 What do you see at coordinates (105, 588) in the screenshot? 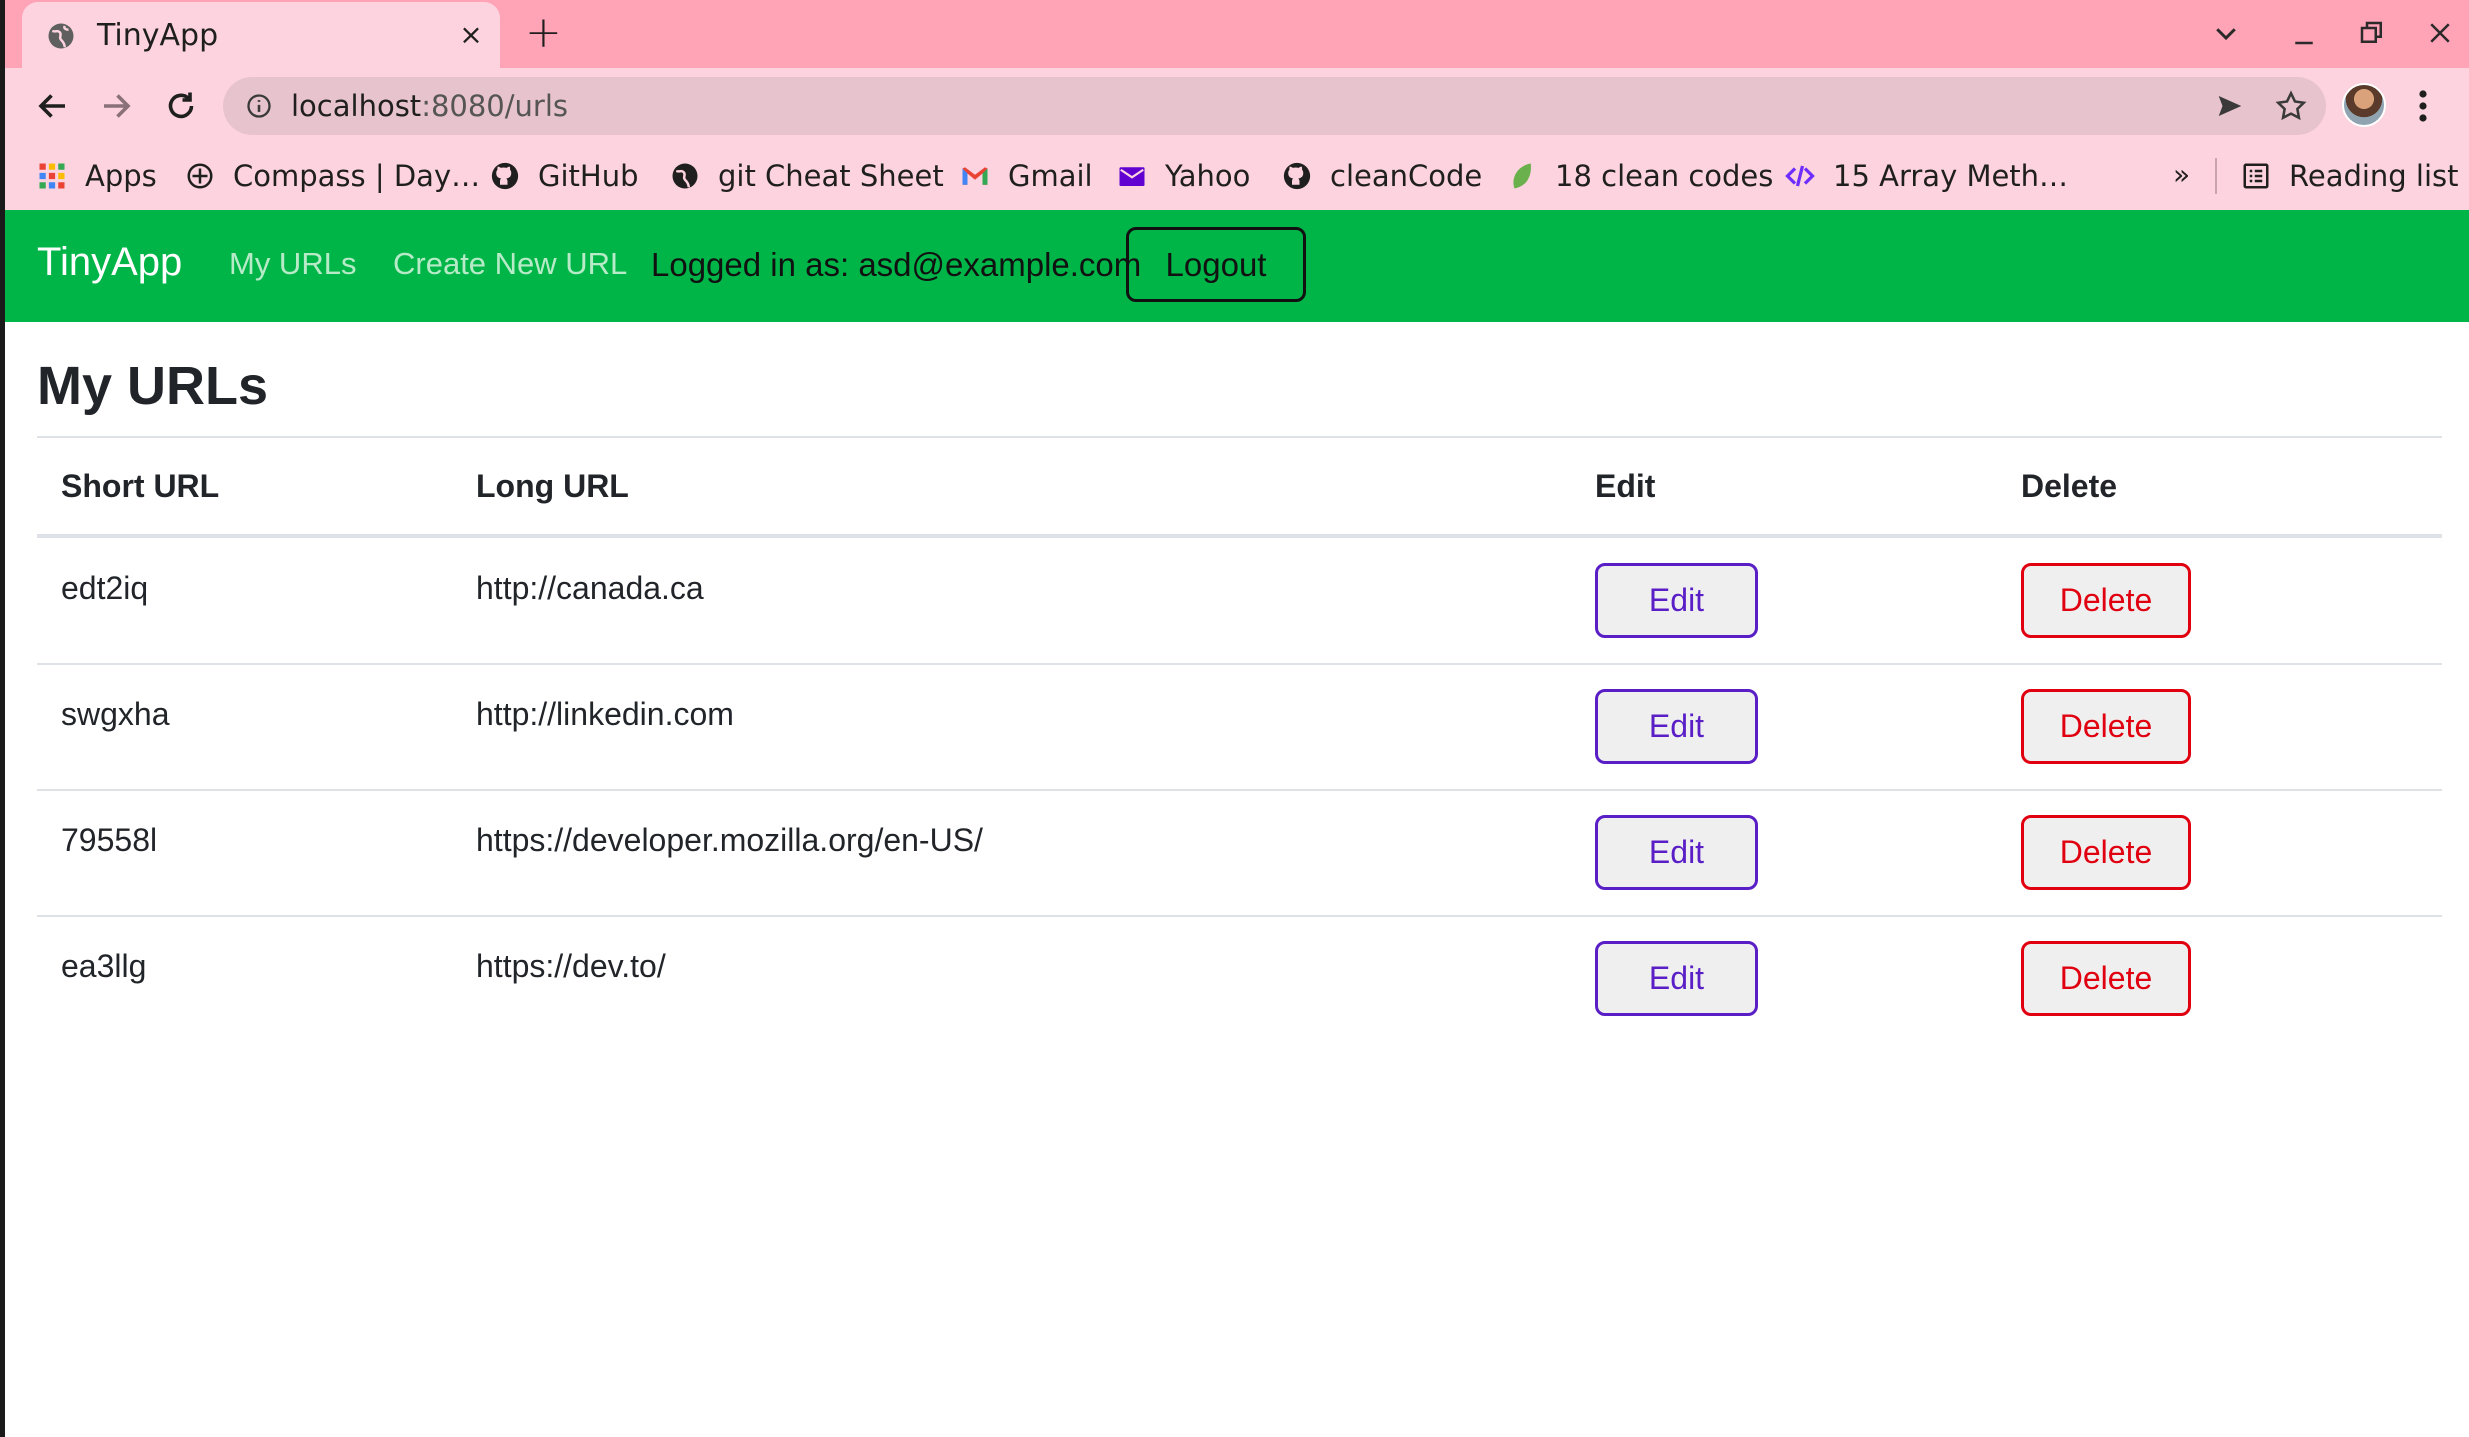
I see `short-url-cell: edt2iq` at bounding box center [105, 588].